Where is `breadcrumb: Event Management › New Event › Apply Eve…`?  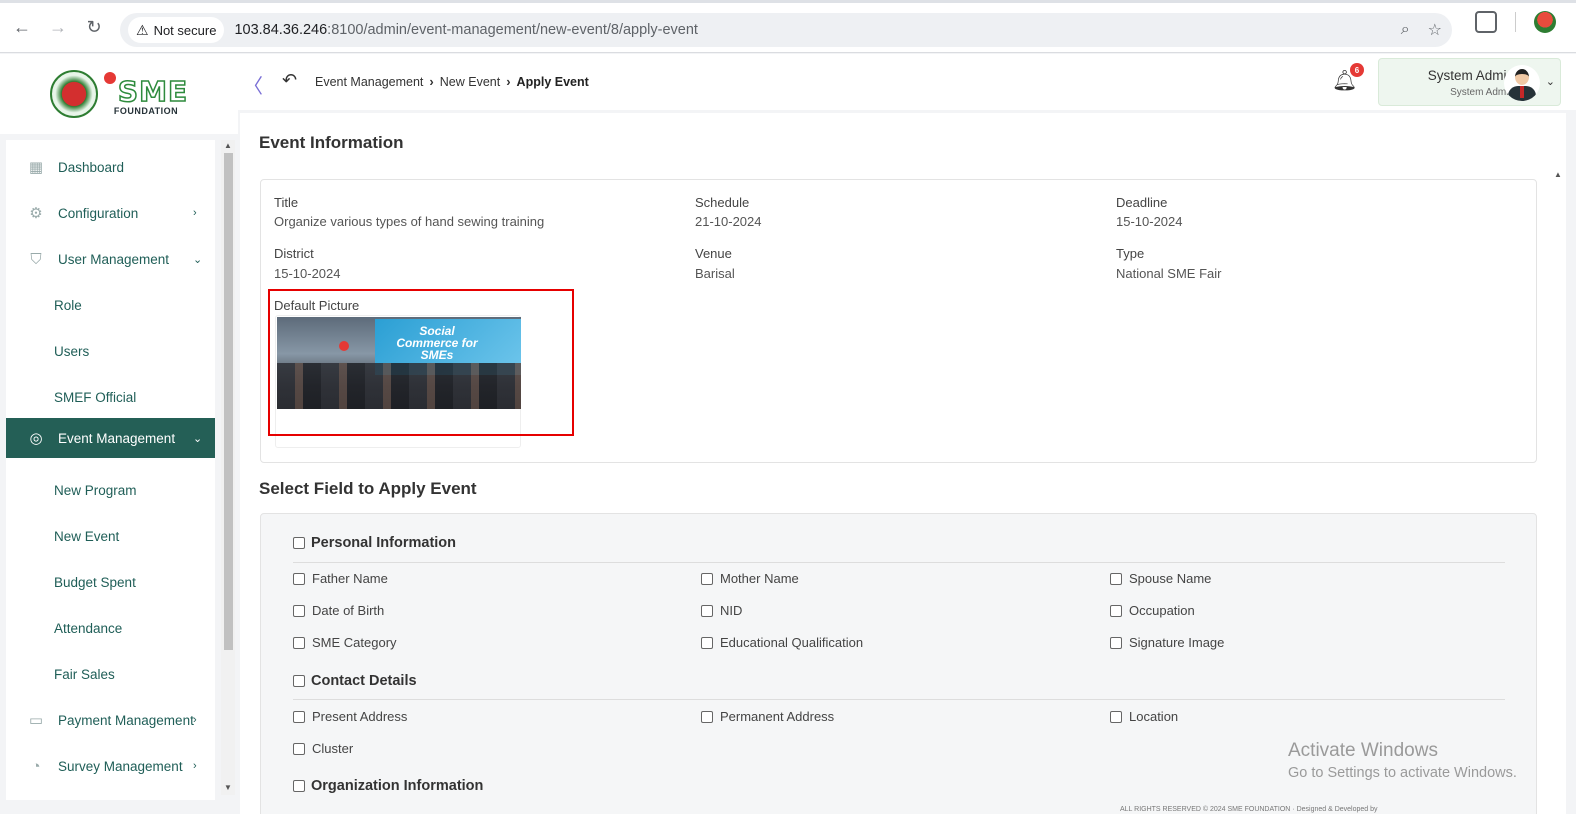
breadcrumb: Event Management › New Event › Apply Eve… is located at coordinates (452, 81).